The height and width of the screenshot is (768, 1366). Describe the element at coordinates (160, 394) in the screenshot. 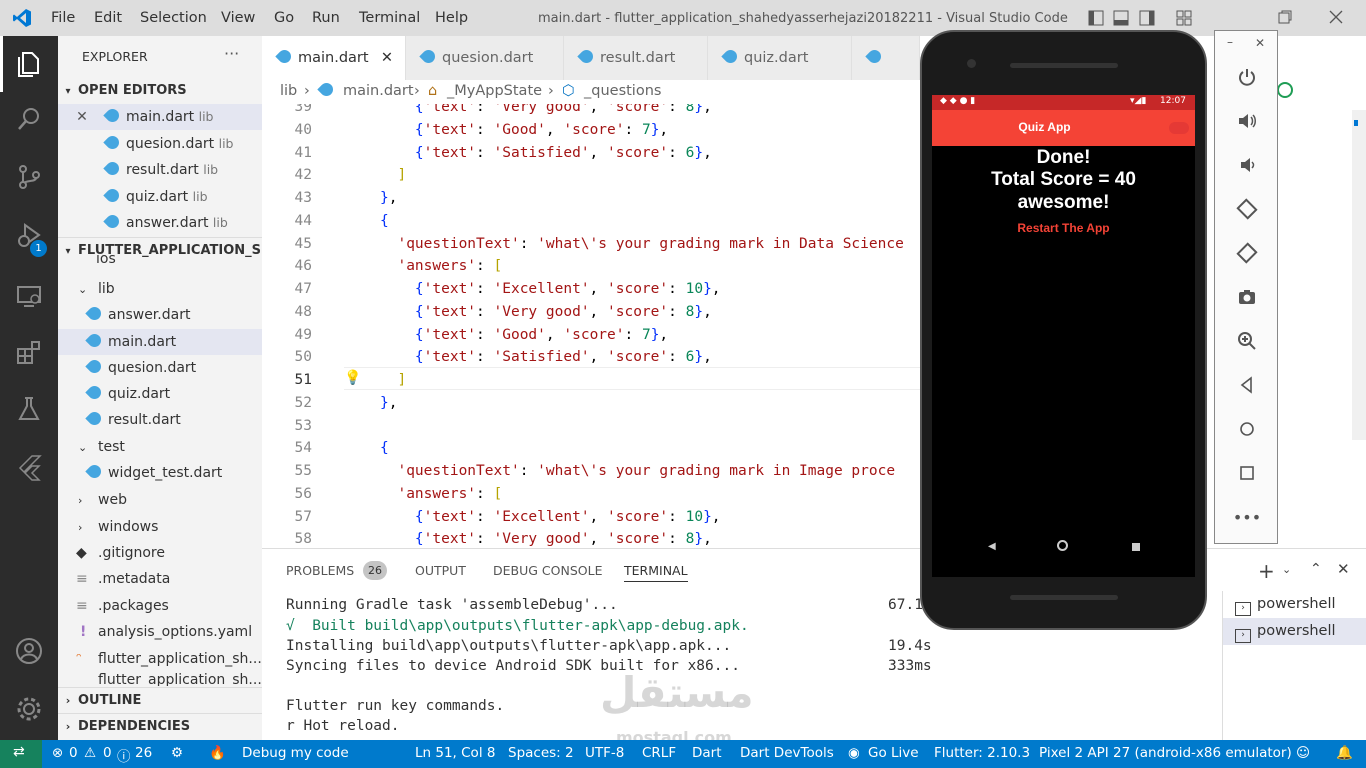

I see `tree-file: quiz.dart` at that location.